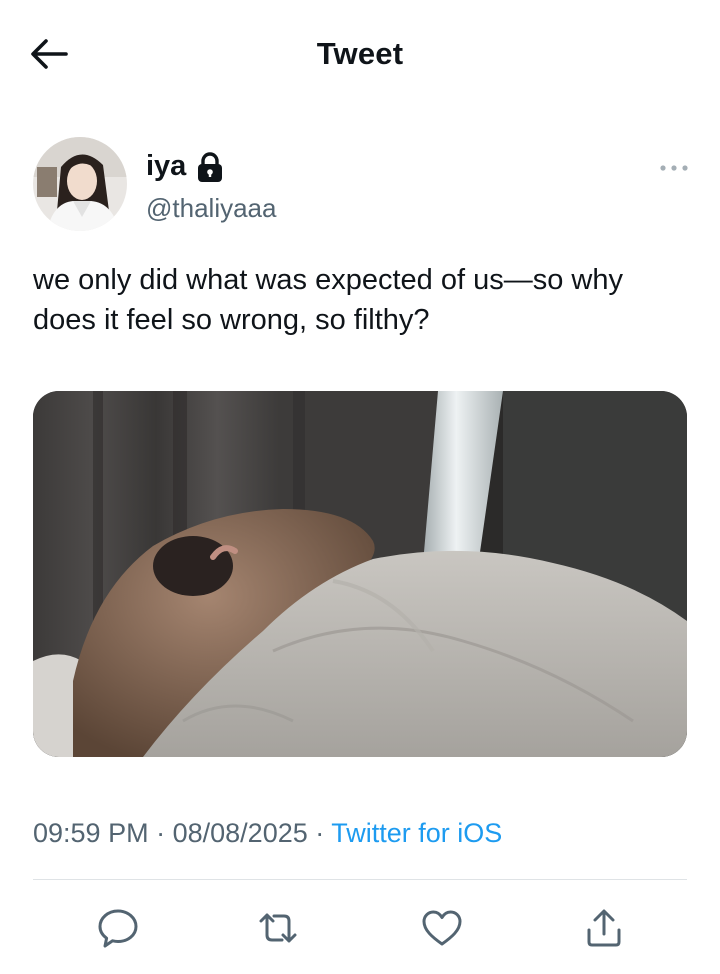 This screenshot has width=720, height=974. Describe the element at coordinates (211, 208) in the screenshot. I see `author-handle: @thaliyaaa` at that location.